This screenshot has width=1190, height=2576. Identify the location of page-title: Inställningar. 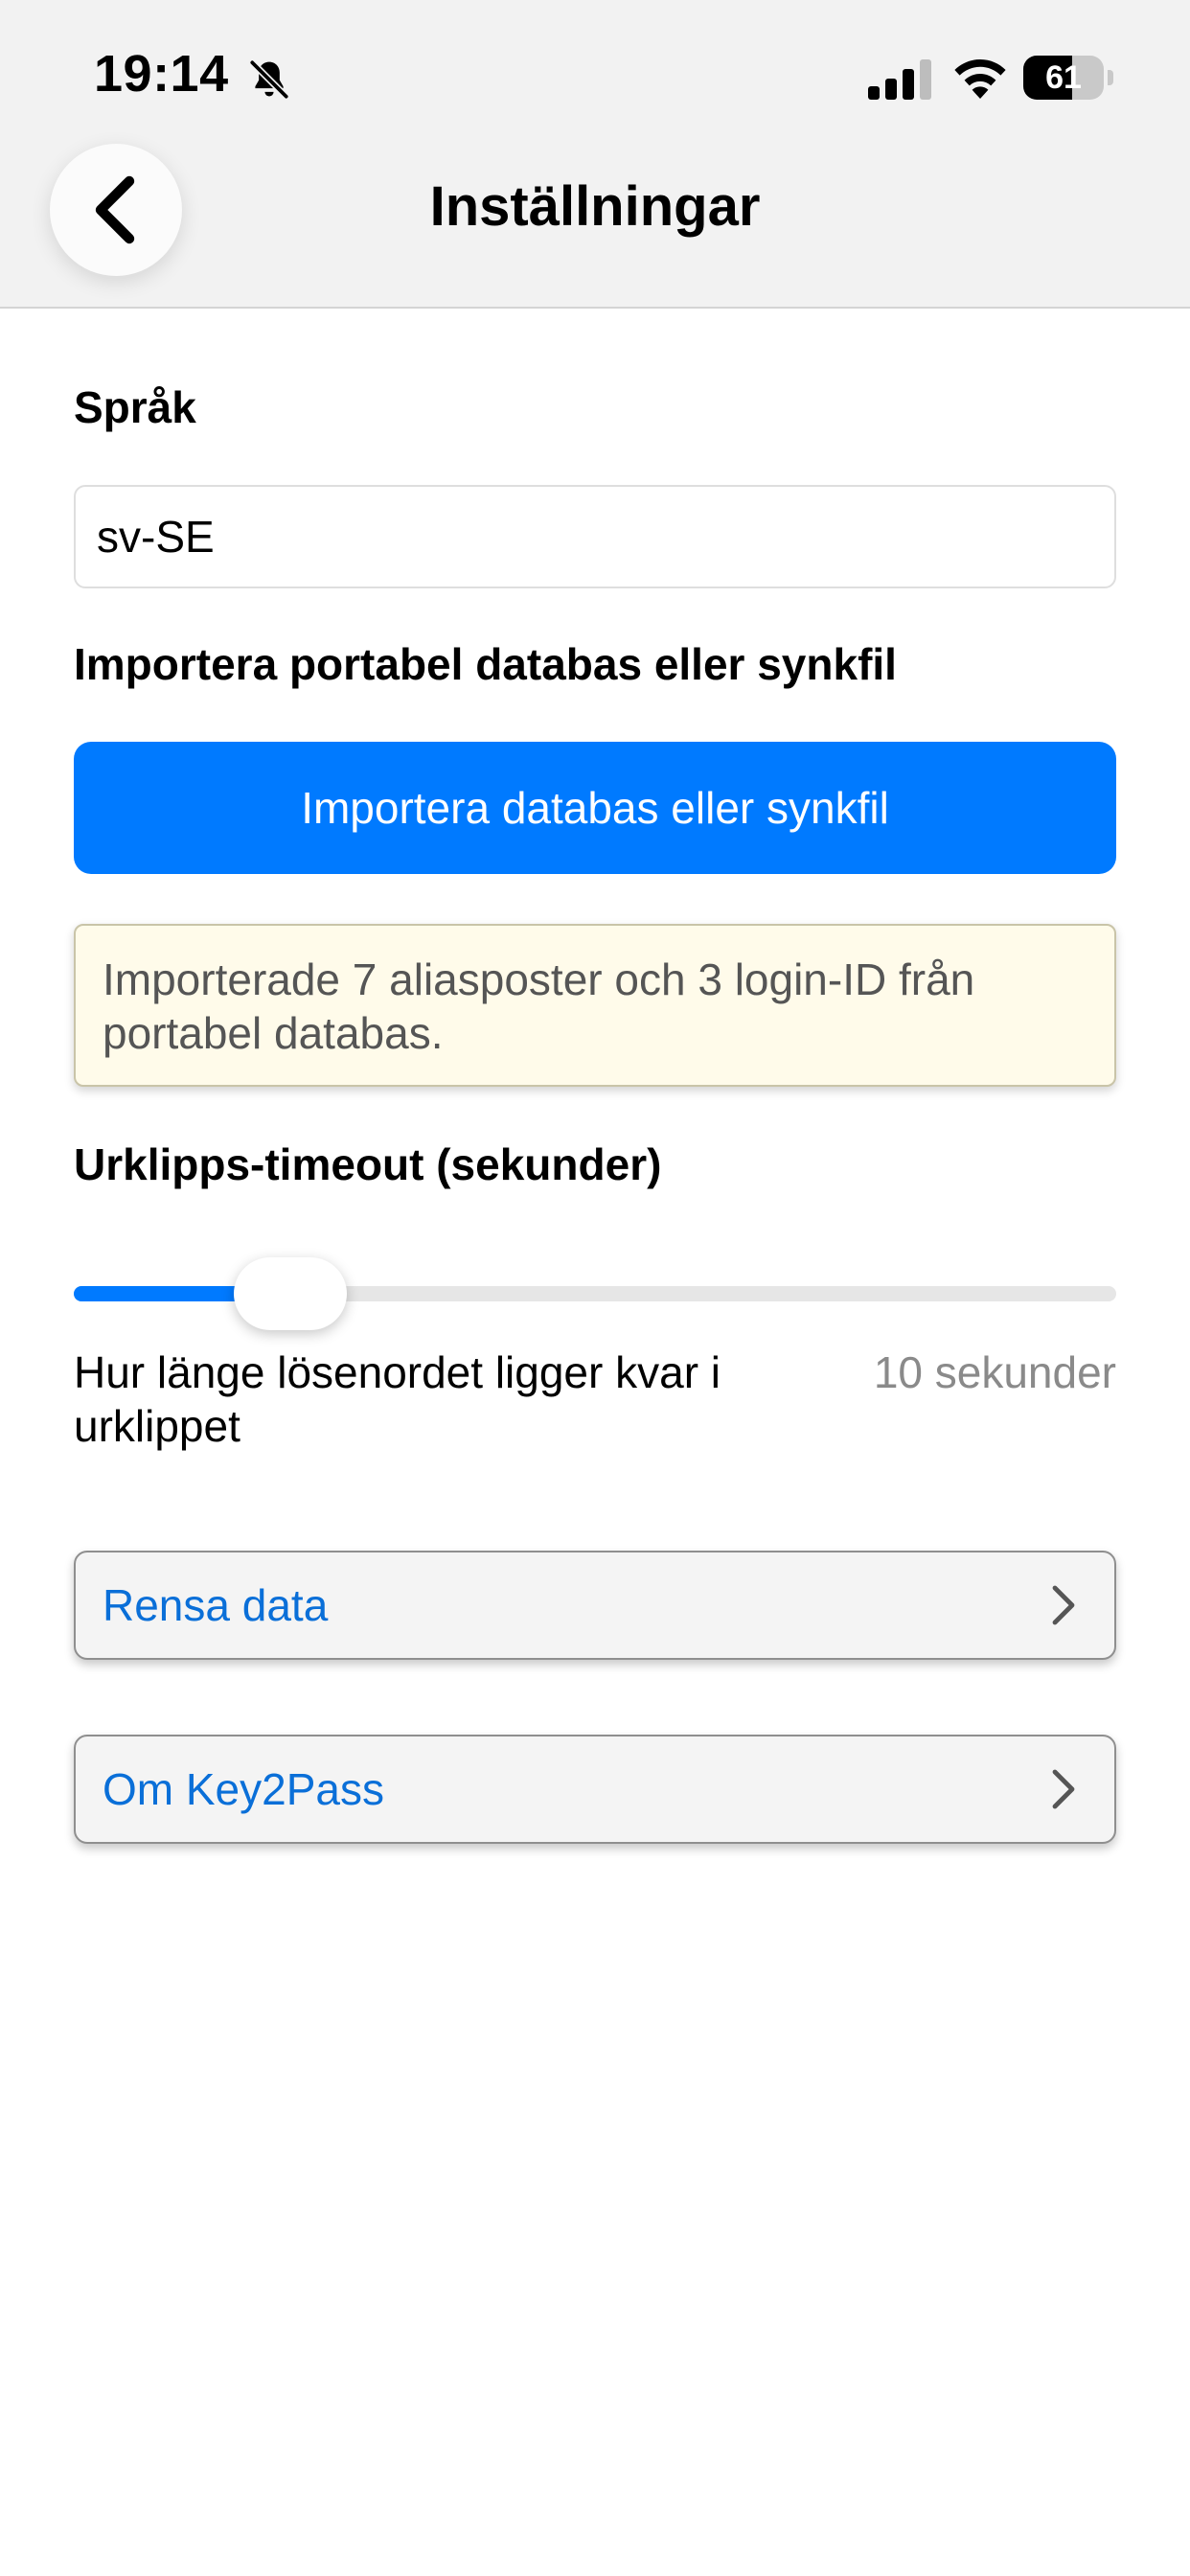
(595, 206).